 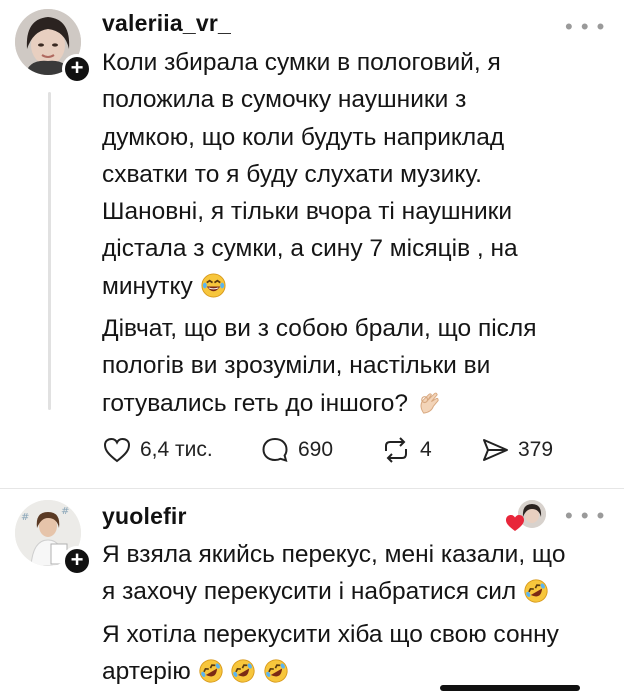 What do you see at coordinates (396, 450) in the screenshot?
I see `repost-icon` at bounding box center [396, 450].